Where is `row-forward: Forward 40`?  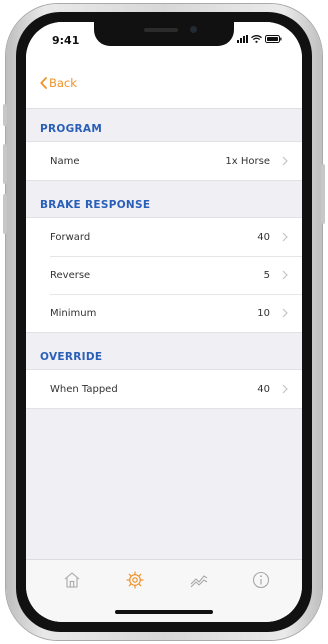
row-forward: Forward 40 is located at coordinates (164, 237).